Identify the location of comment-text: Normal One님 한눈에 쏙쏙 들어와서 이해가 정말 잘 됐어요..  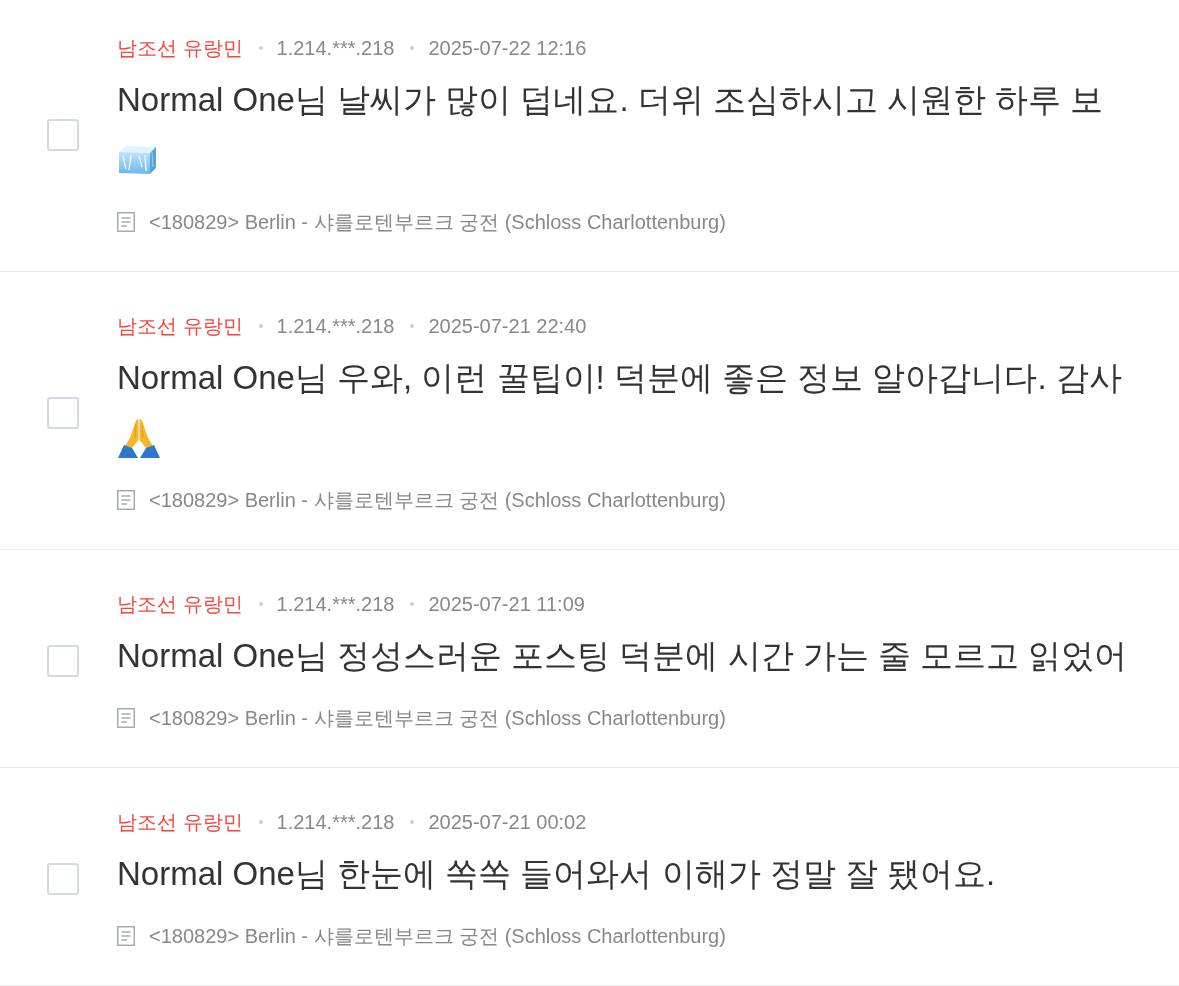
(557, 874).